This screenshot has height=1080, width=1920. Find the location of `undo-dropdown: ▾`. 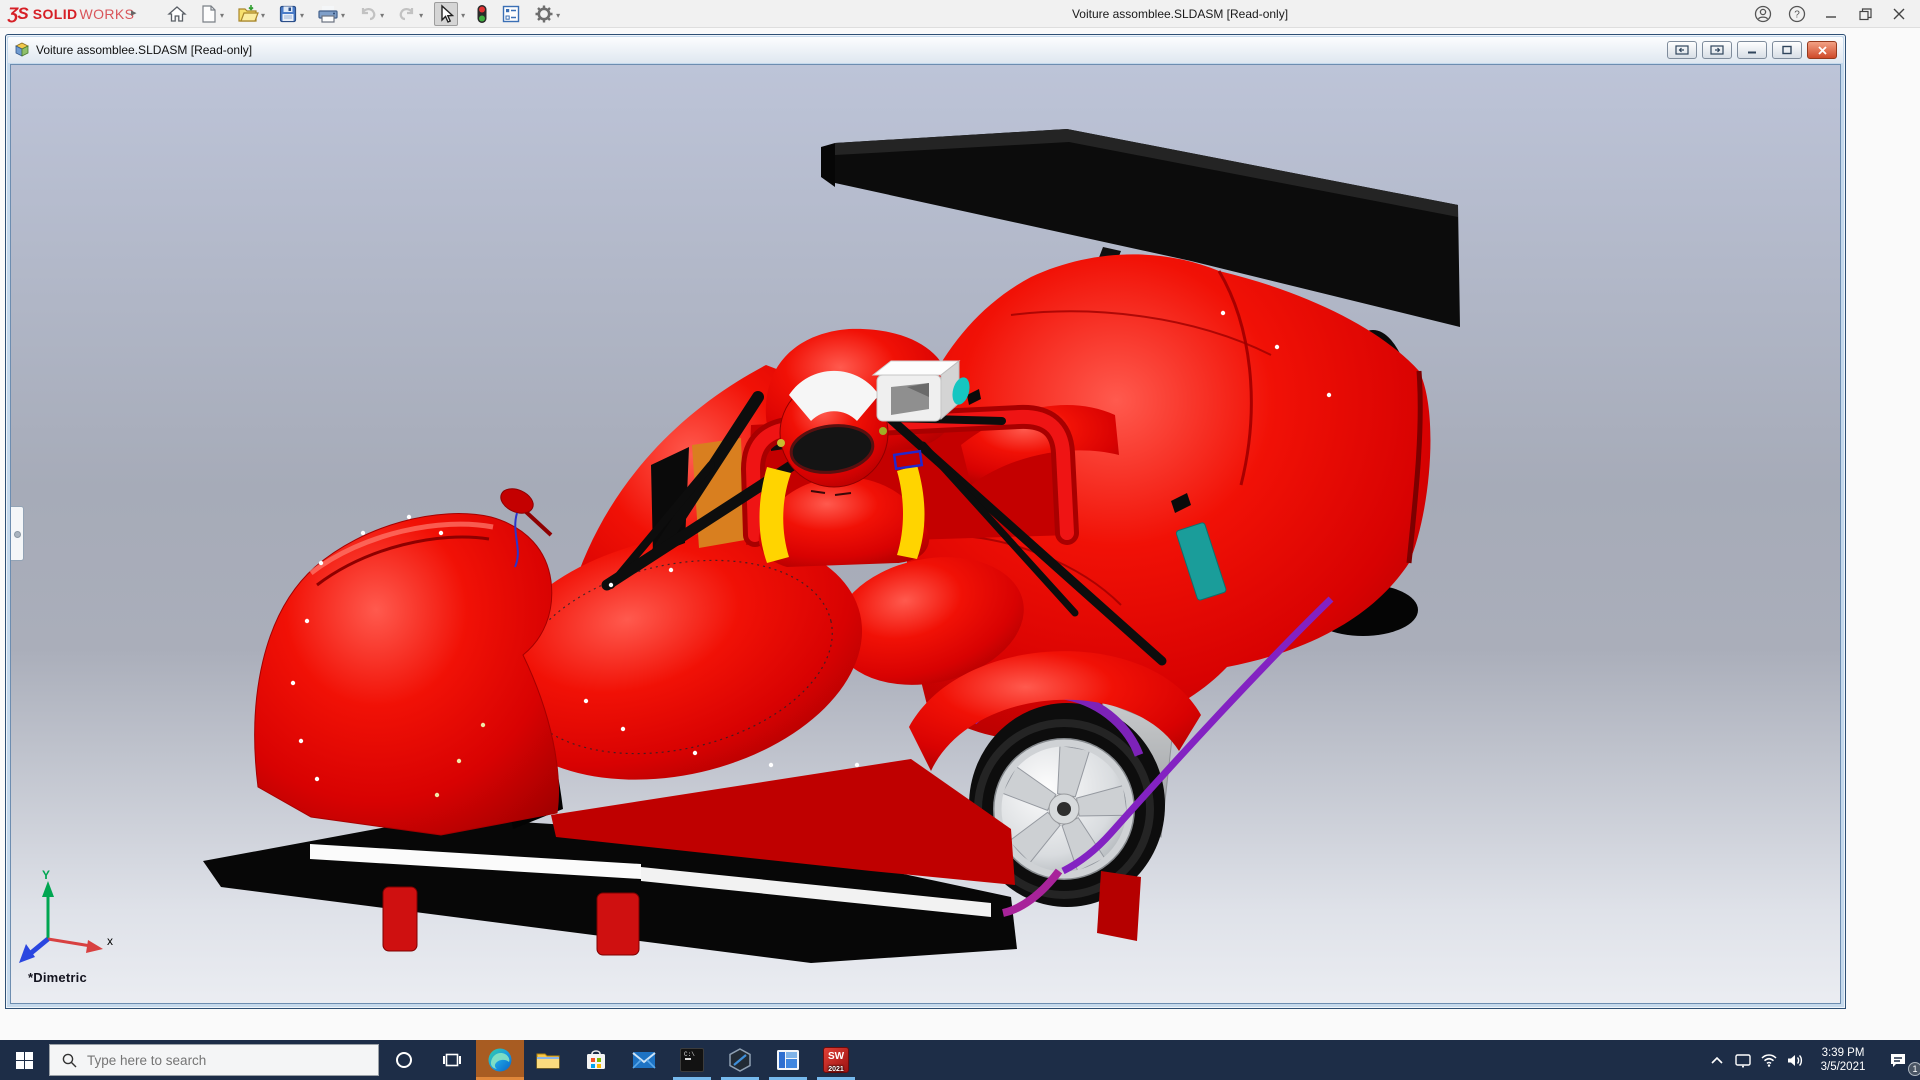

undo-dropdown: ▾ is located at coordinates (382, 15).